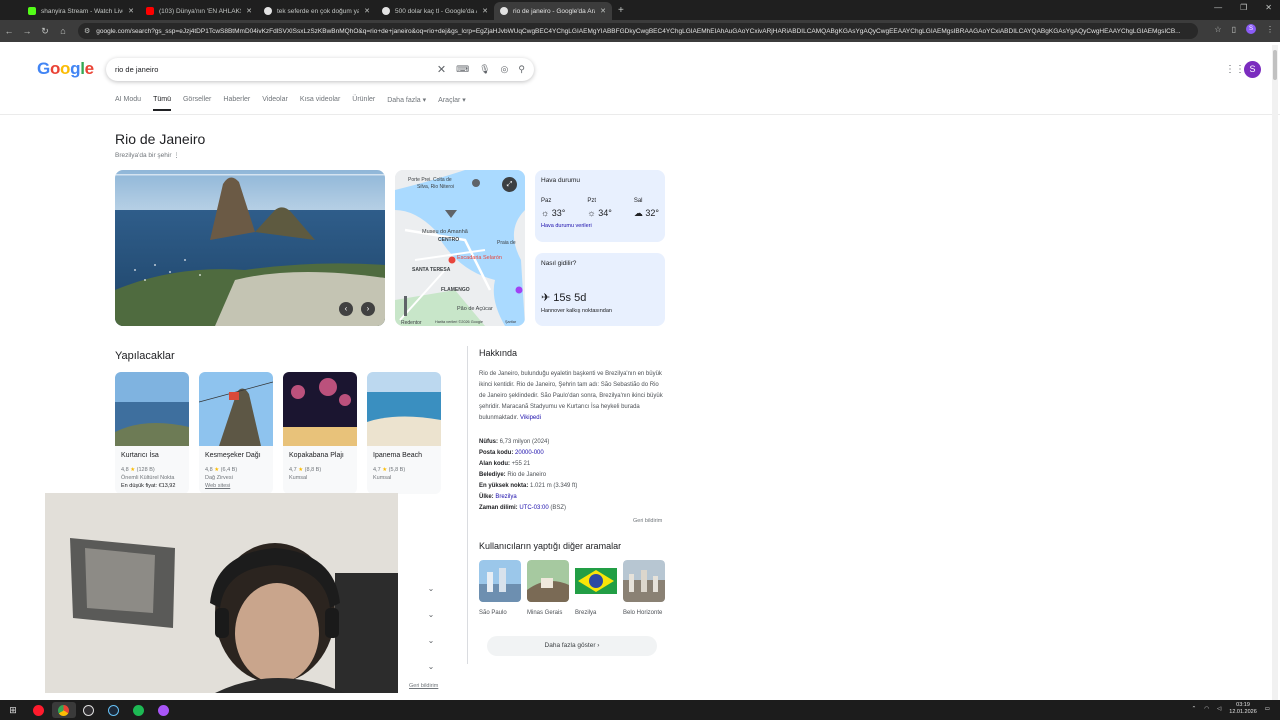 The height and width of the screenshot is (720, 1280). What do you see at coordinates (320, 470) in the screenshot?
I see `attraction-rating: 4,7 ★ (8,8 B)` at bounding box center [320, 470].